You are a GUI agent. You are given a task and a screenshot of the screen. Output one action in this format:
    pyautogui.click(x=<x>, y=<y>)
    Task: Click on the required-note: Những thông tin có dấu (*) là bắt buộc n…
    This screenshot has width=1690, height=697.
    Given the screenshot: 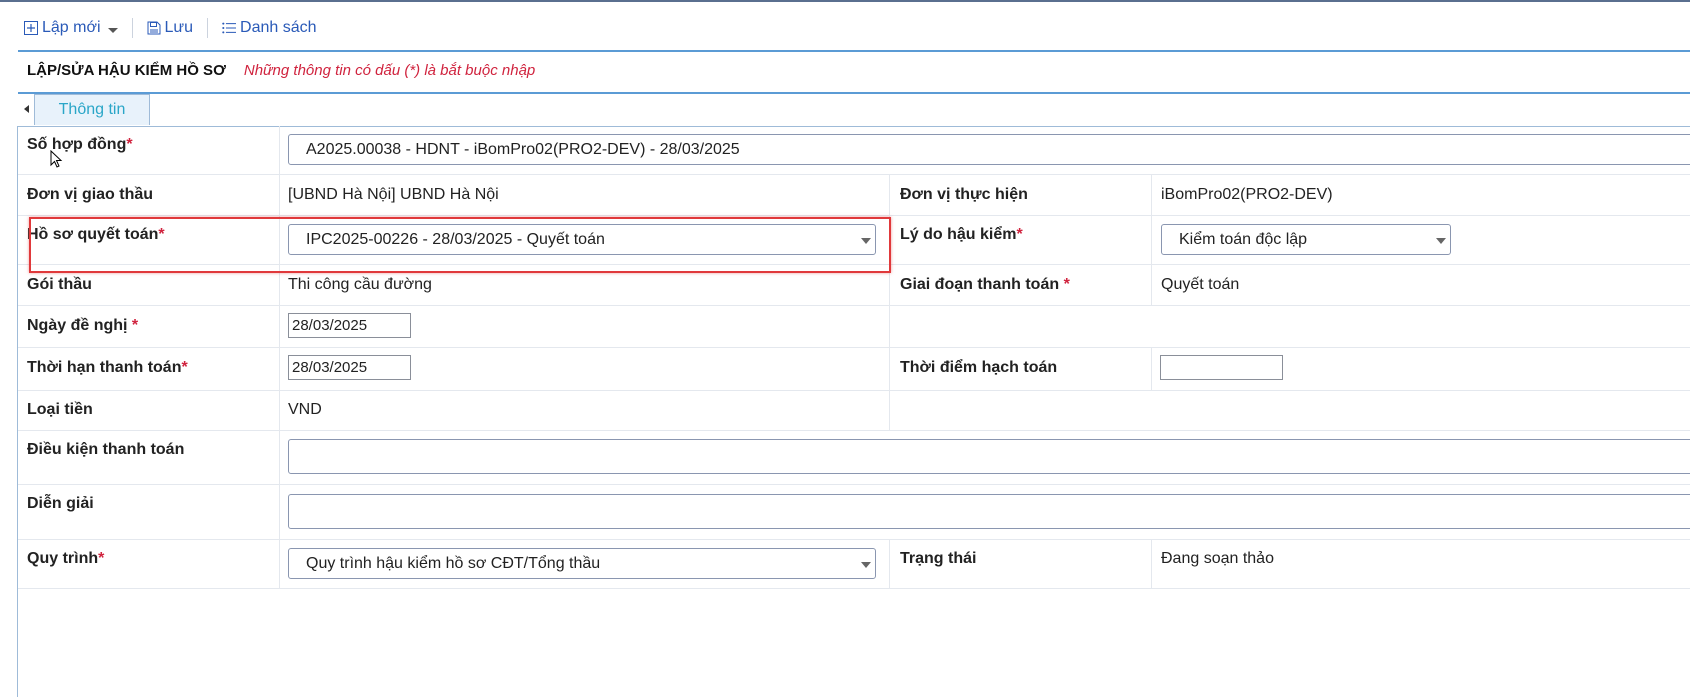 What is the action you would take?
    pyautogui.click(x=389, y=70)
    